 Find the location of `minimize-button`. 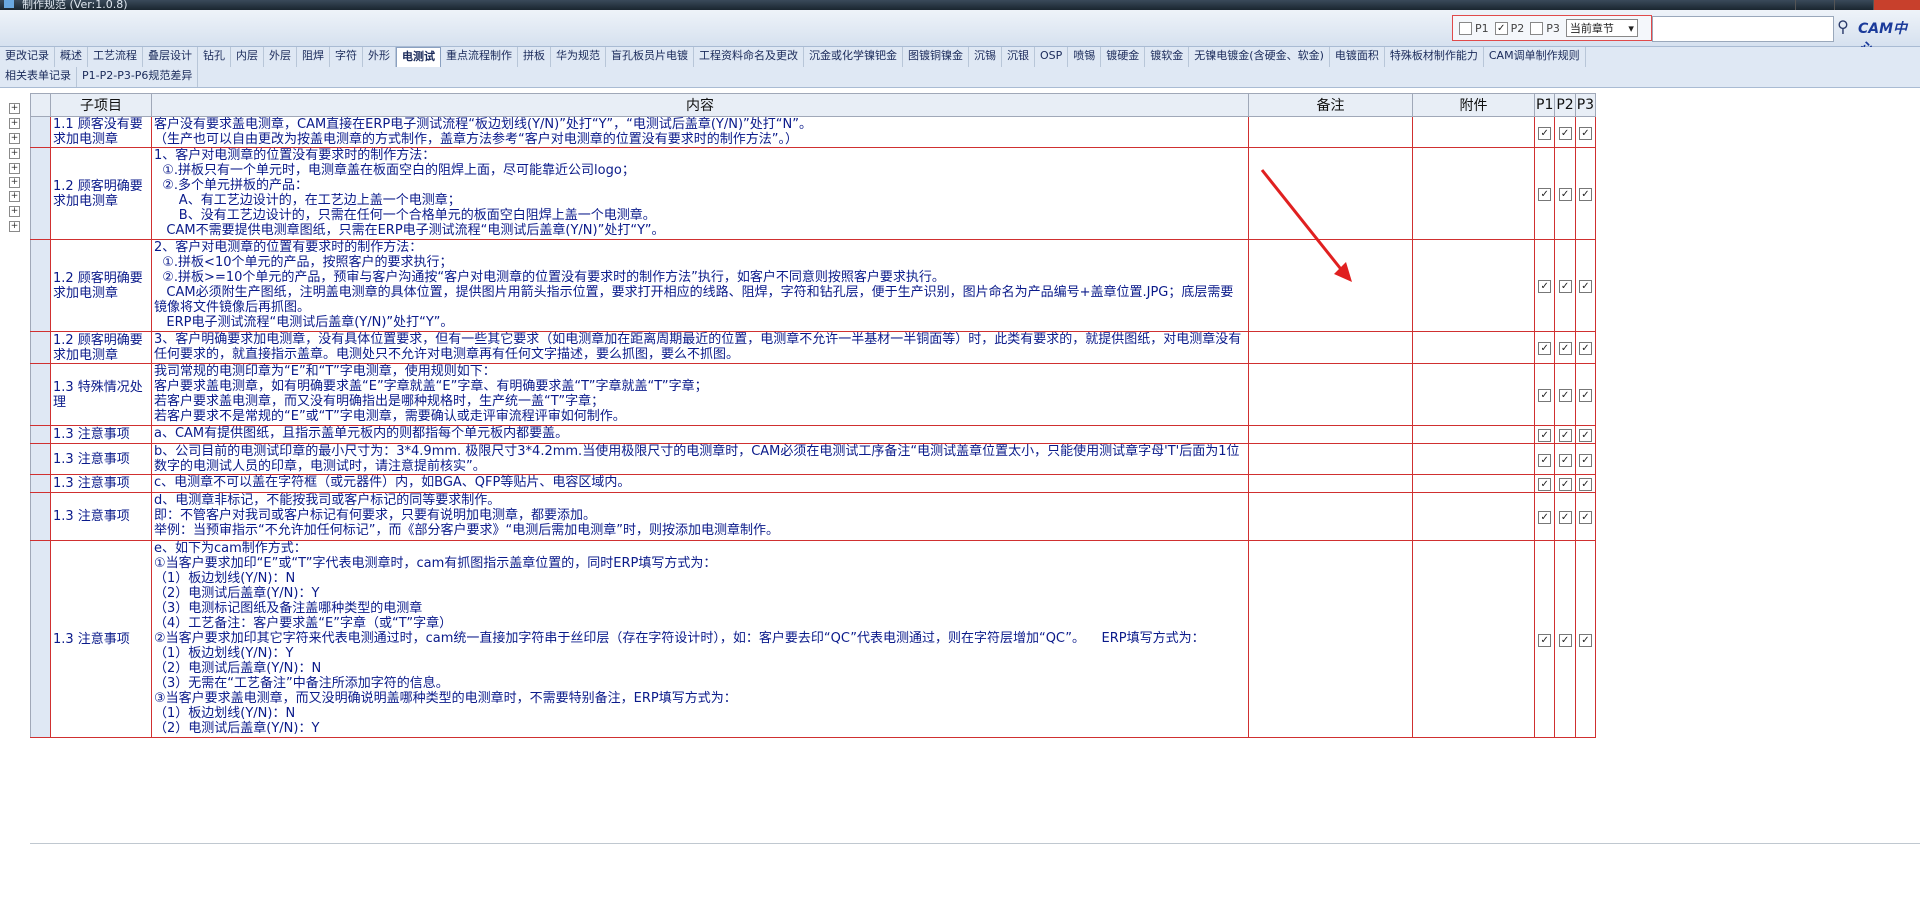

minimize-button is located at coordinates (1814, 5).